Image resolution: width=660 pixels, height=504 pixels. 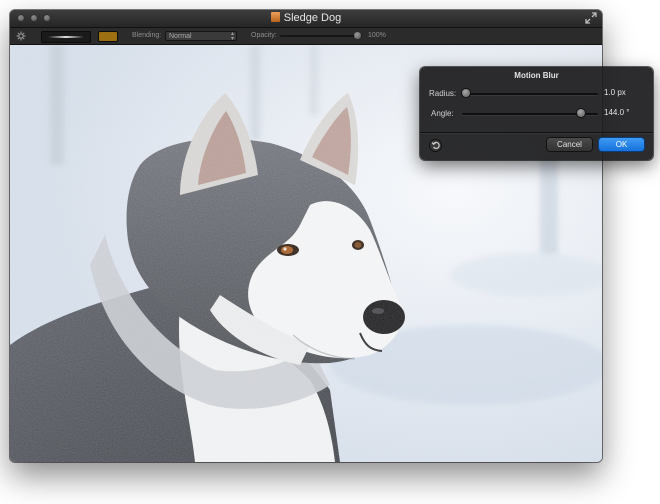 What do you see at coordinates (536, 75) in the screenshot?
I see `panel-title: Motion Blur` at bounding box center [536, 75].